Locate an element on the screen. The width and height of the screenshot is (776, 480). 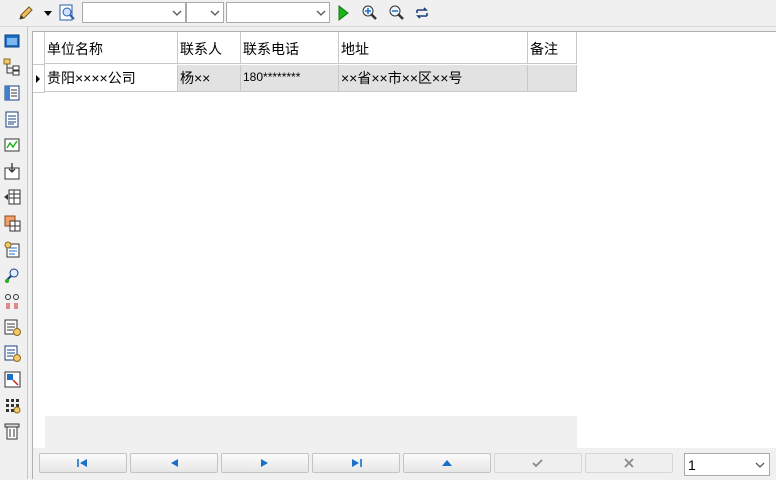
first-record-button is located at coordinates (83, 463).